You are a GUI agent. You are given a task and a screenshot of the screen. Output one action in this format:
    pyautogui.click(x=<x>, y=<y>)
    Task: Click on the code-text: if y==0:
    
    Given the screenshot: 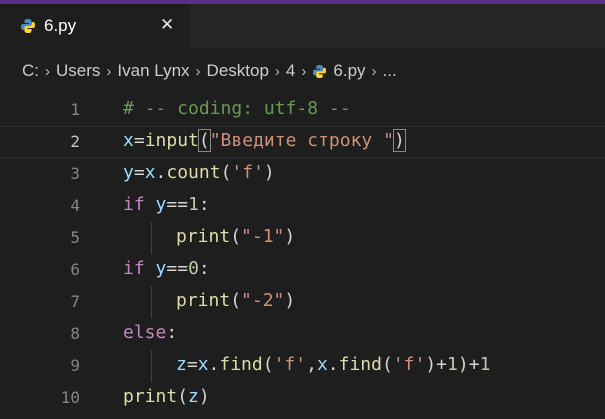 What is the action you would take?
    pyautogui.click(x=166, y=268)
    